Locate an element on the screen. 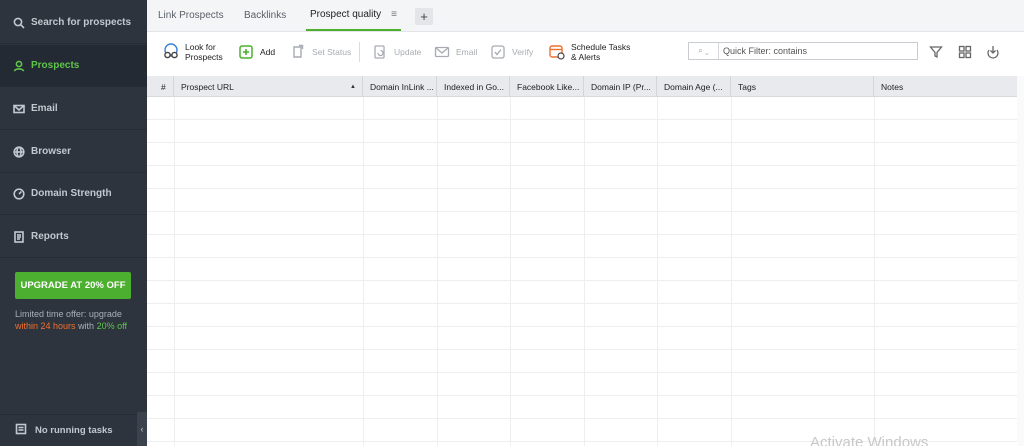  refresh-doc-icon is located at coordinates (380, 52).